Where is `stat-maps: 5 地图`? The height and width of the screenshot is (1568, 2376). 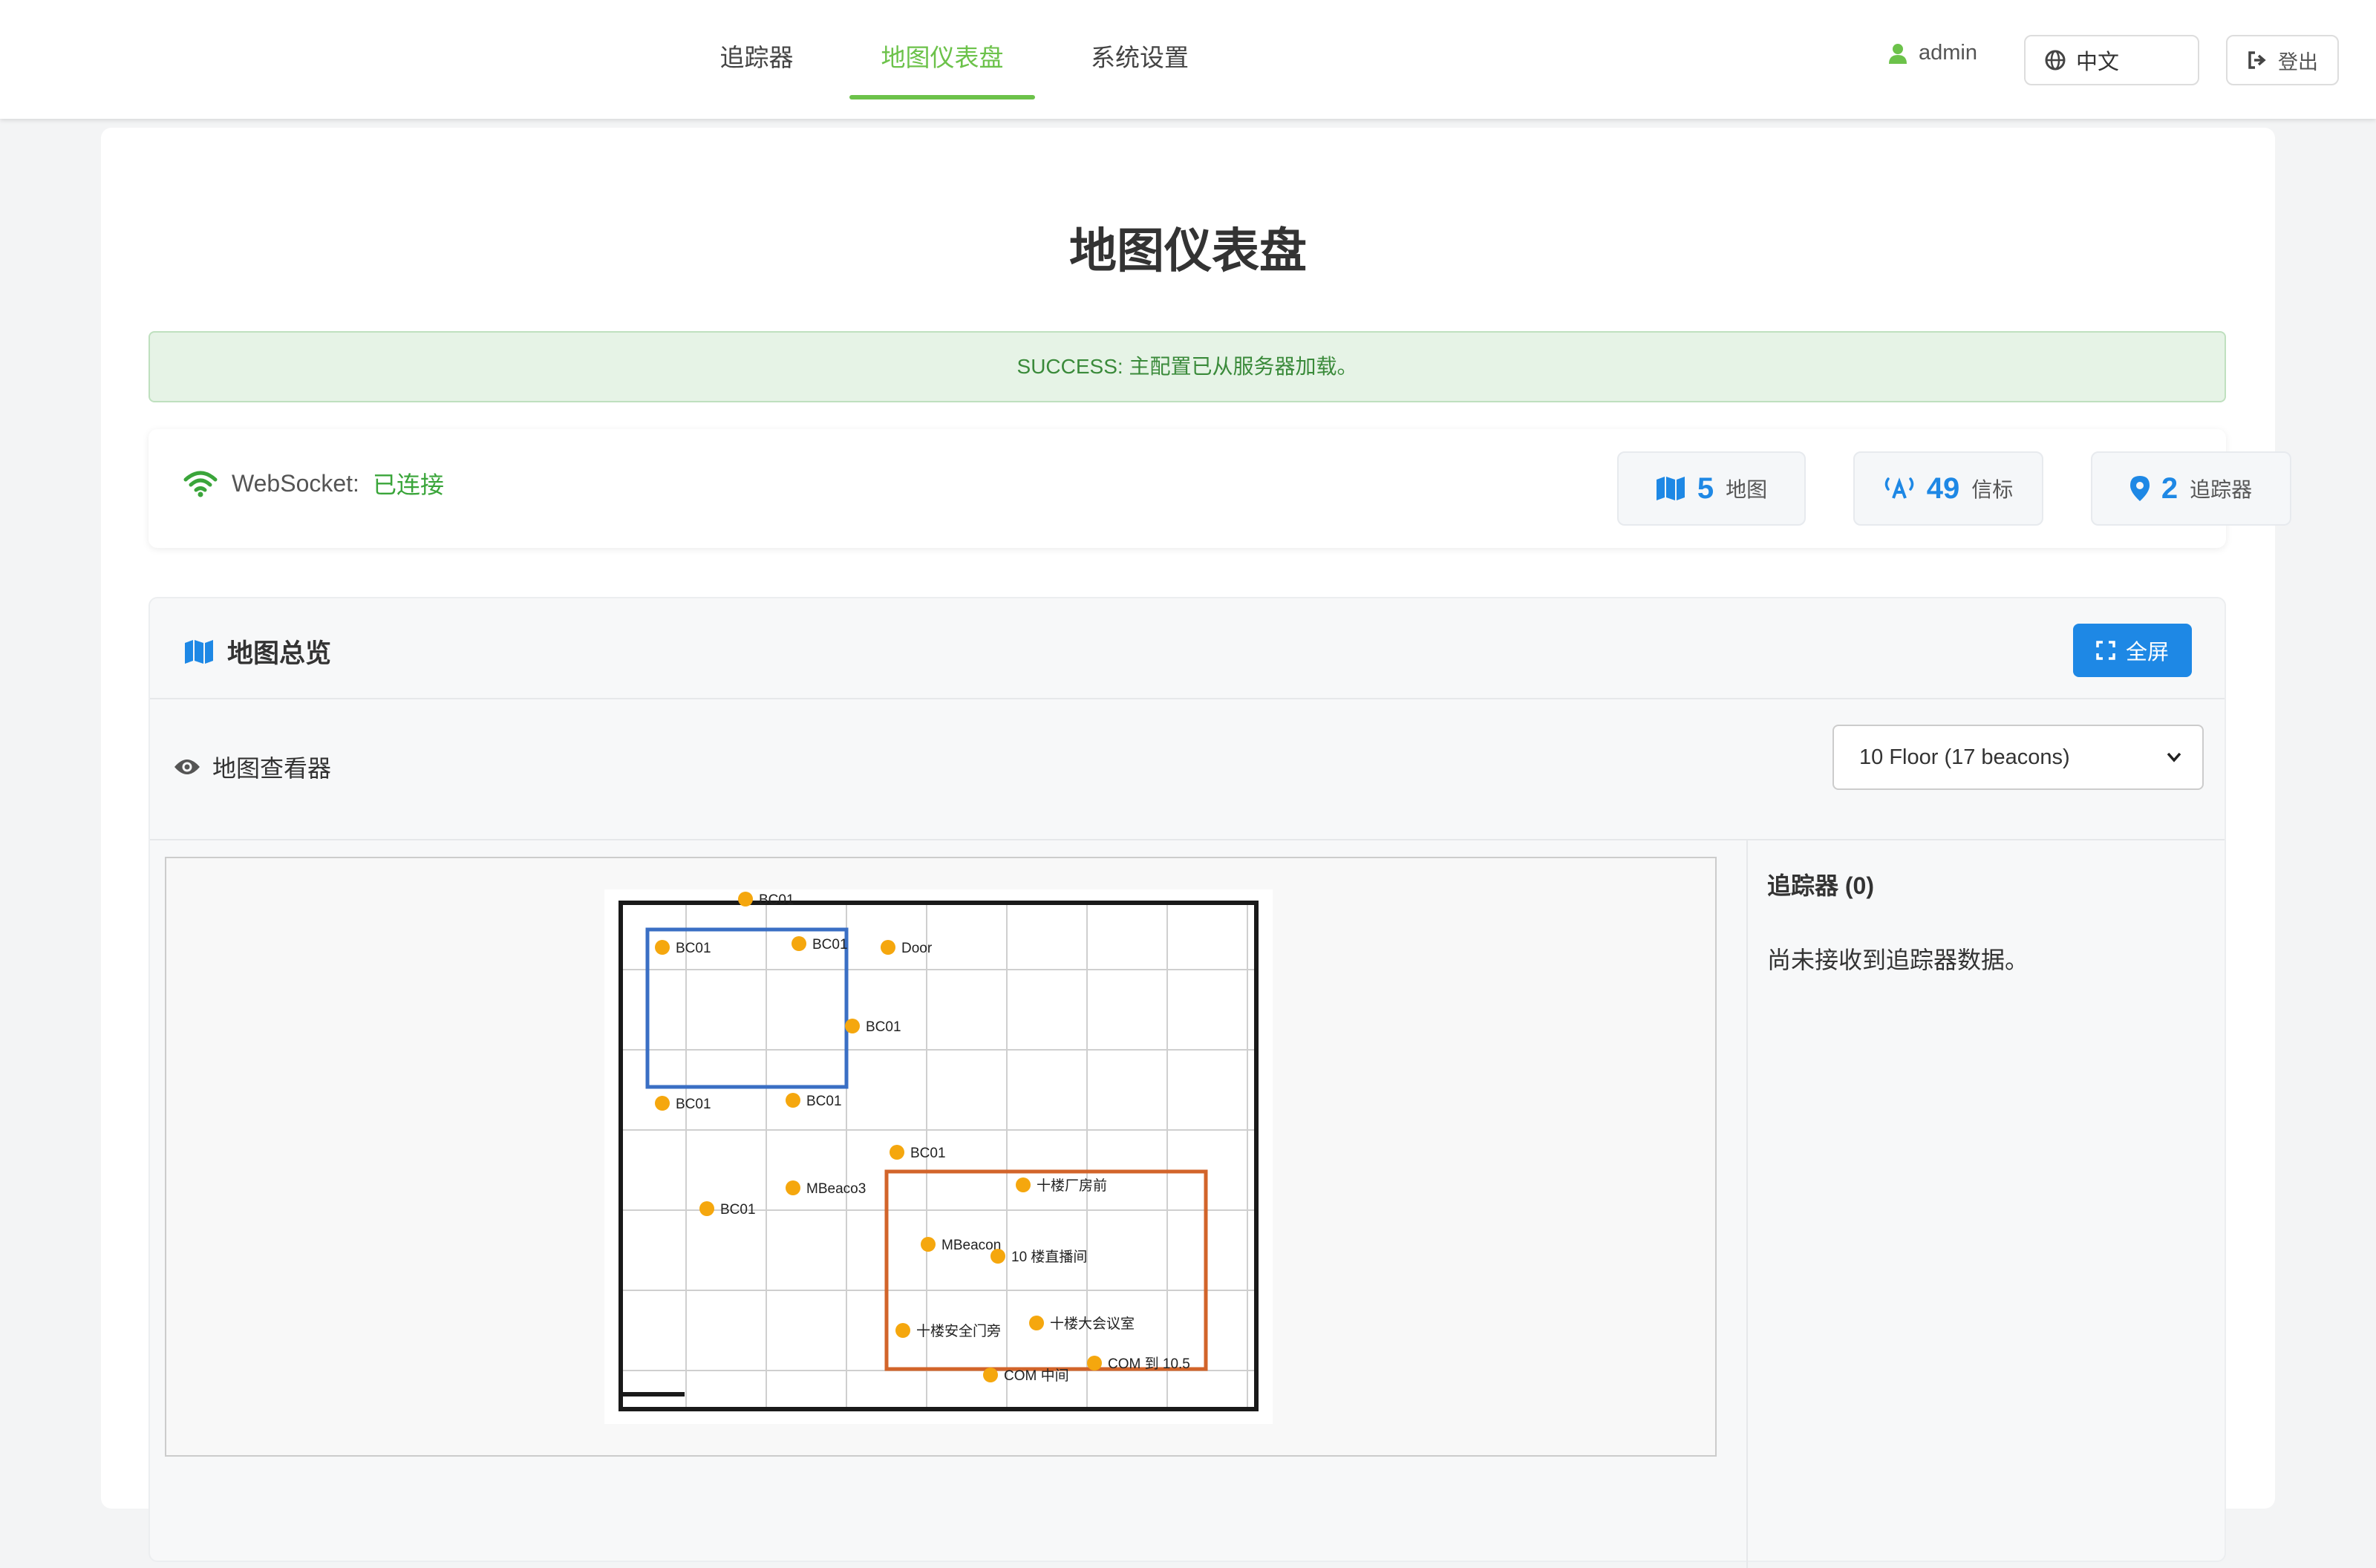
stat-maps: 5 地图 is located at coordinates (1712, 488).